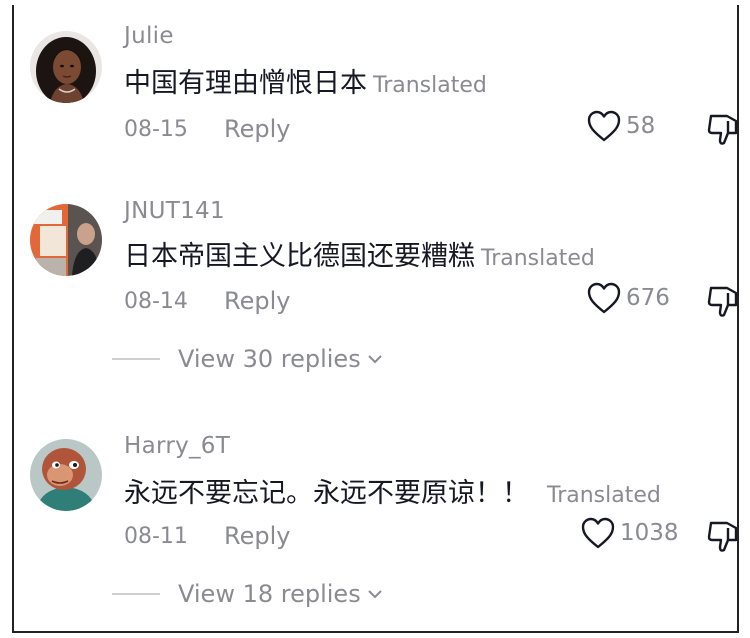  I want to click on comment-date: 08-14, so click(156, 301).